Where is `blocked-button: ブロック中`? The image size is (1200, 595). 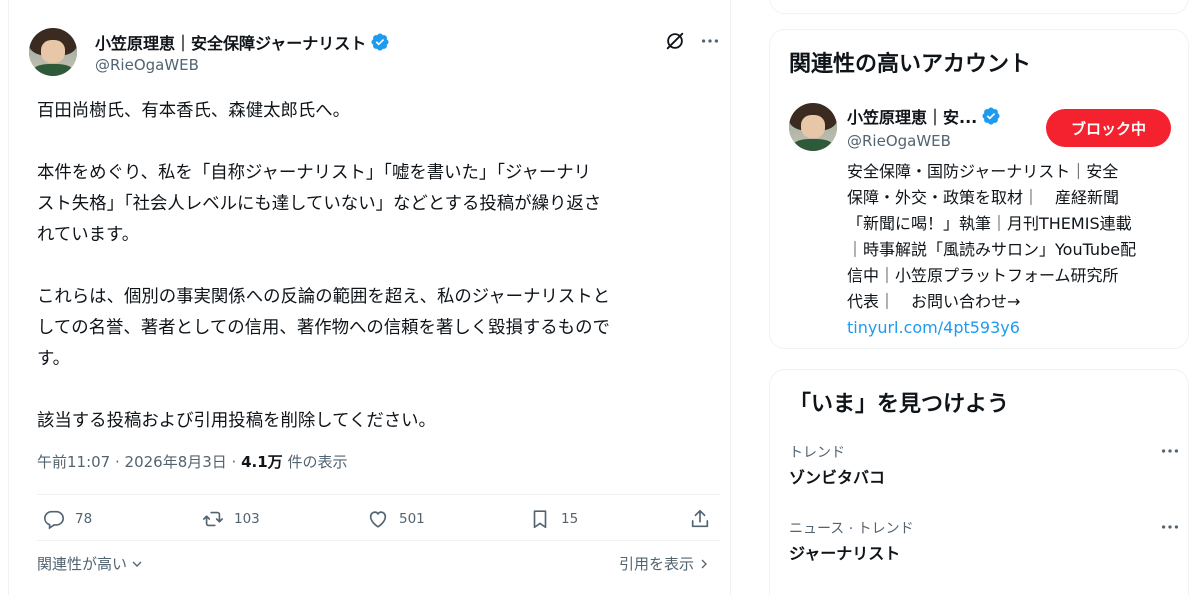
blocked-button: ブロック中 is located at coordinates (1108, 128).